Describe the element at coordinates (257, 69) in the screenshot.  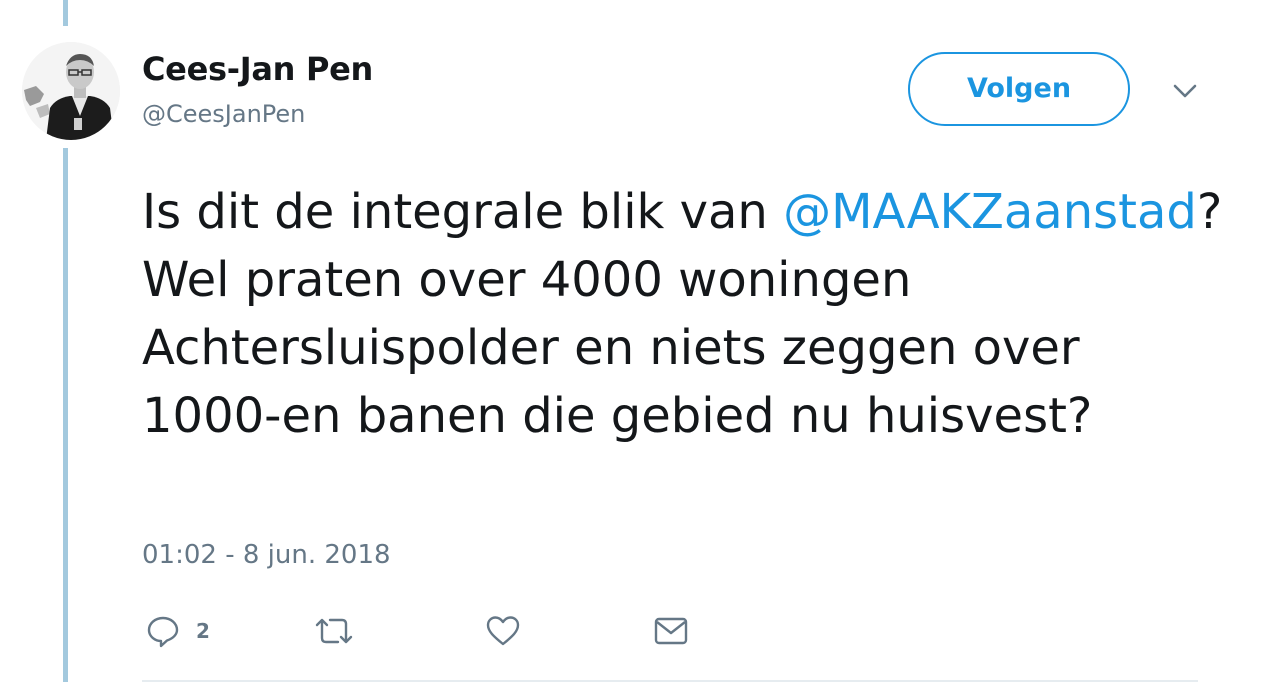
I see `author-display-name: Cees-Jan Pen` at that location.